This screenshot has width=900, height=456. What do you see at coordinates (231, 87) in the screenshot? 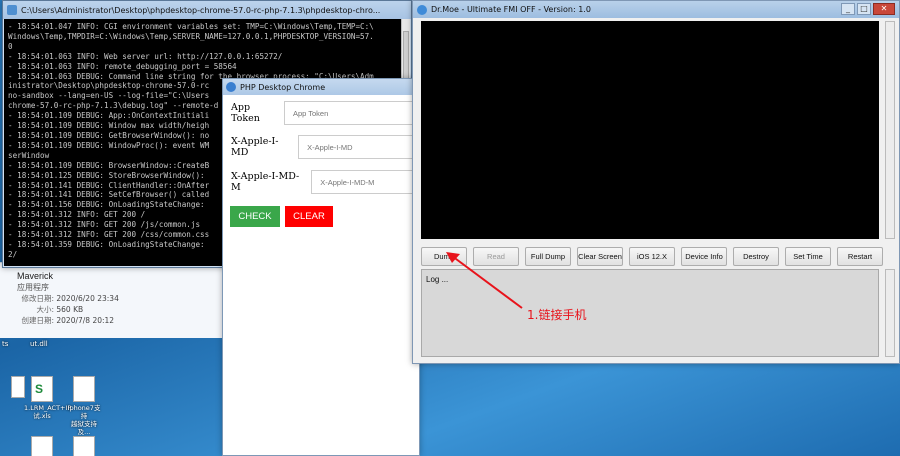
I see `chrome-app-icon` at bounding box center [231, 87].